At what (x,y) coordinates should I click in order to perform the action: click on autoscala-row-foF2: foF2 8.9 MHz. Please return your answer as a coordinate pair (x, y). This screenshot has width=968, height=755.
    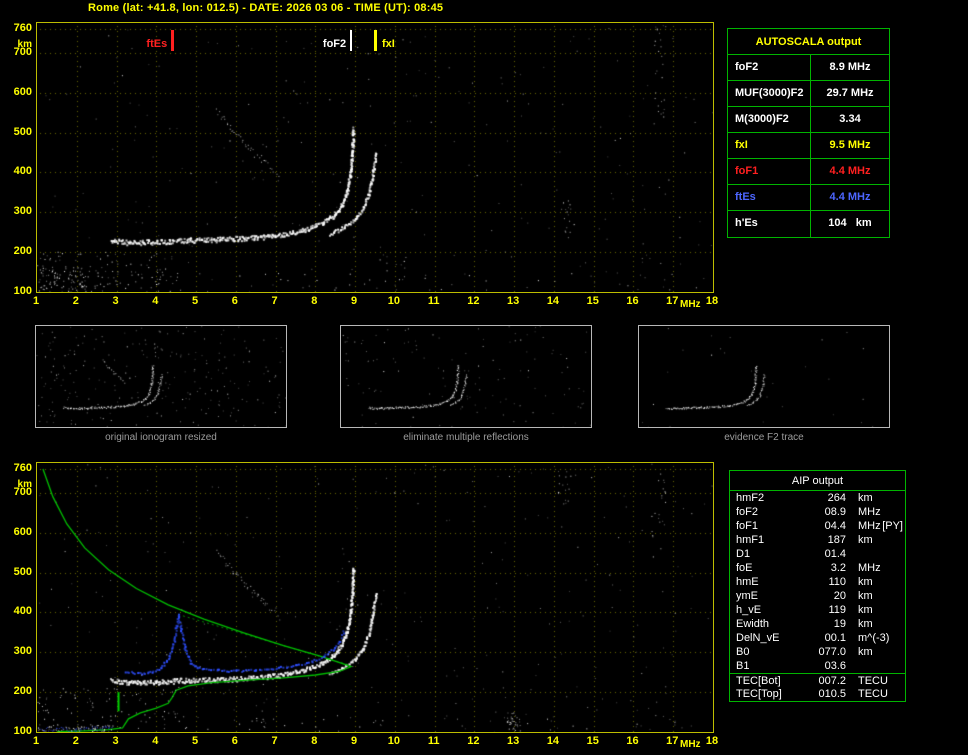
    Looking at the image, I should click on (808, 68).